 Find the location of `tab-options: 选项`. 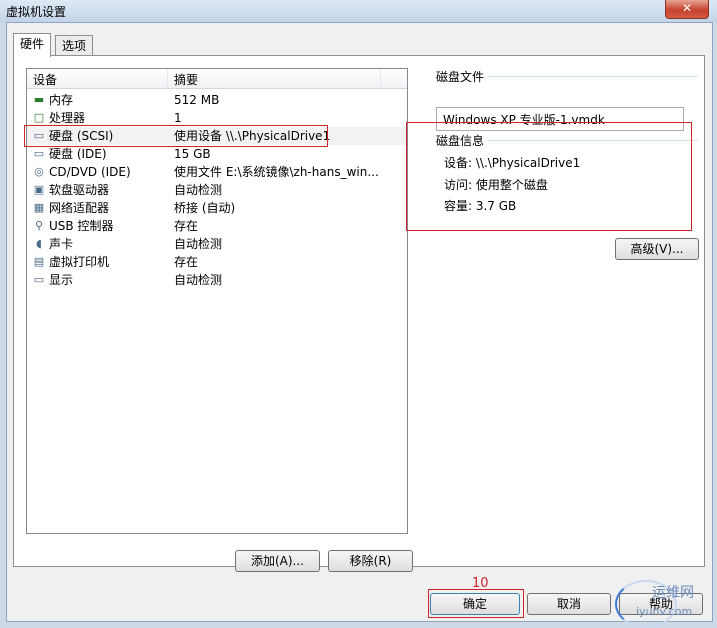

tab-options: 选项 is located at coordinates (74, 45).